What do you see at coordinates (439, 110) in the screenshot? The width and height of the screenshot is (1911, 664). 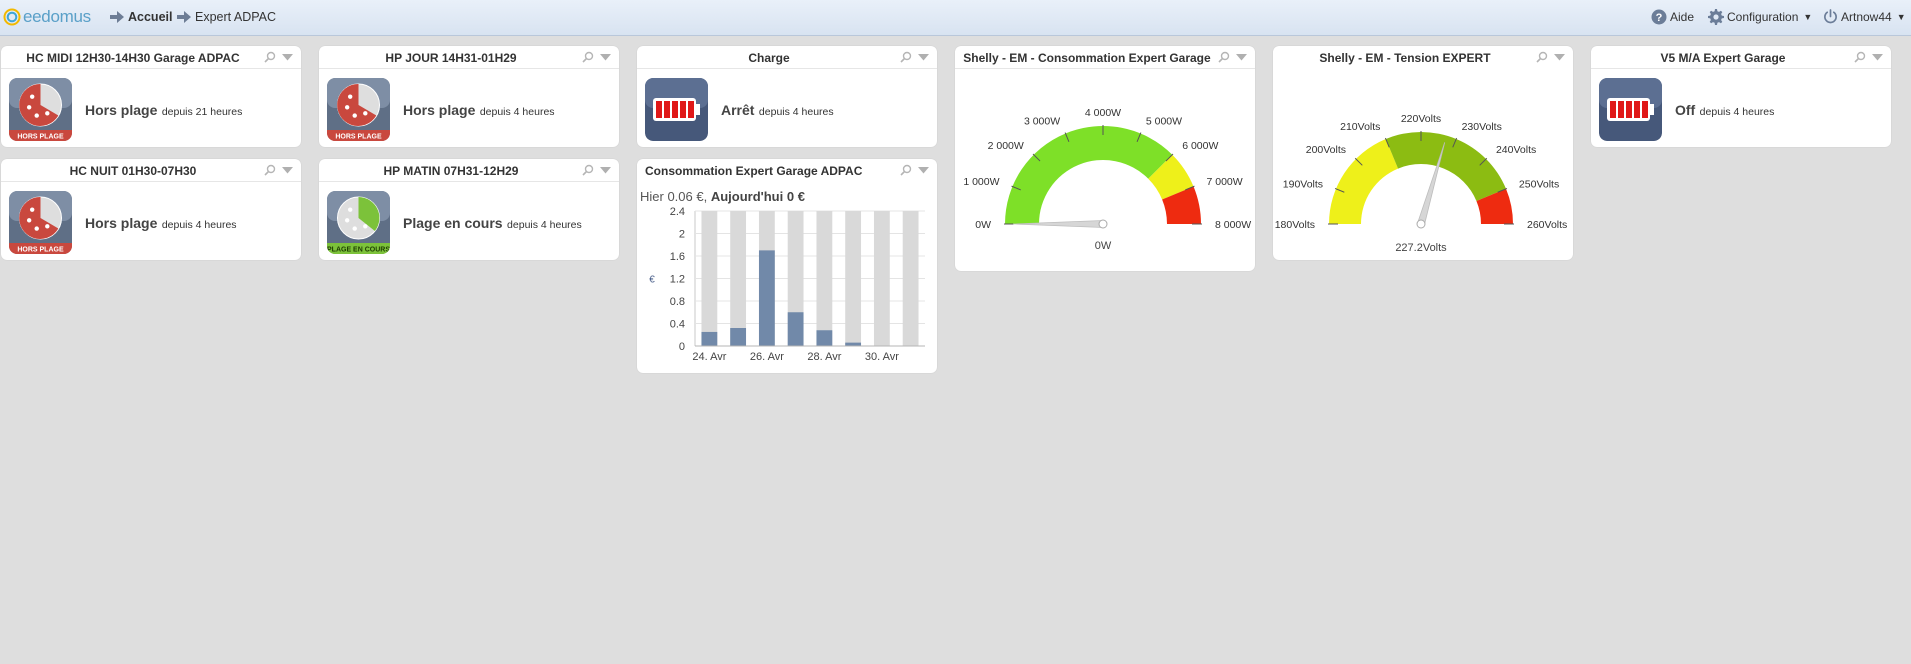 I see `state-value: Hors plage` at bounding box center [439, 110].